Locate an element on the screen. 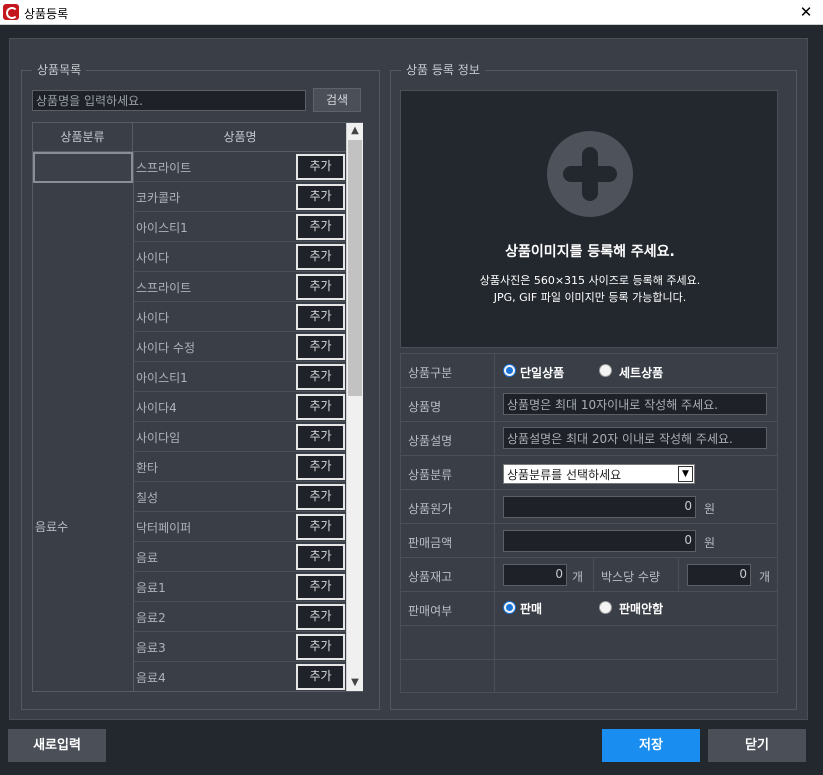  table-row: 사이다4 추가 is located at coordinates (240, 407).